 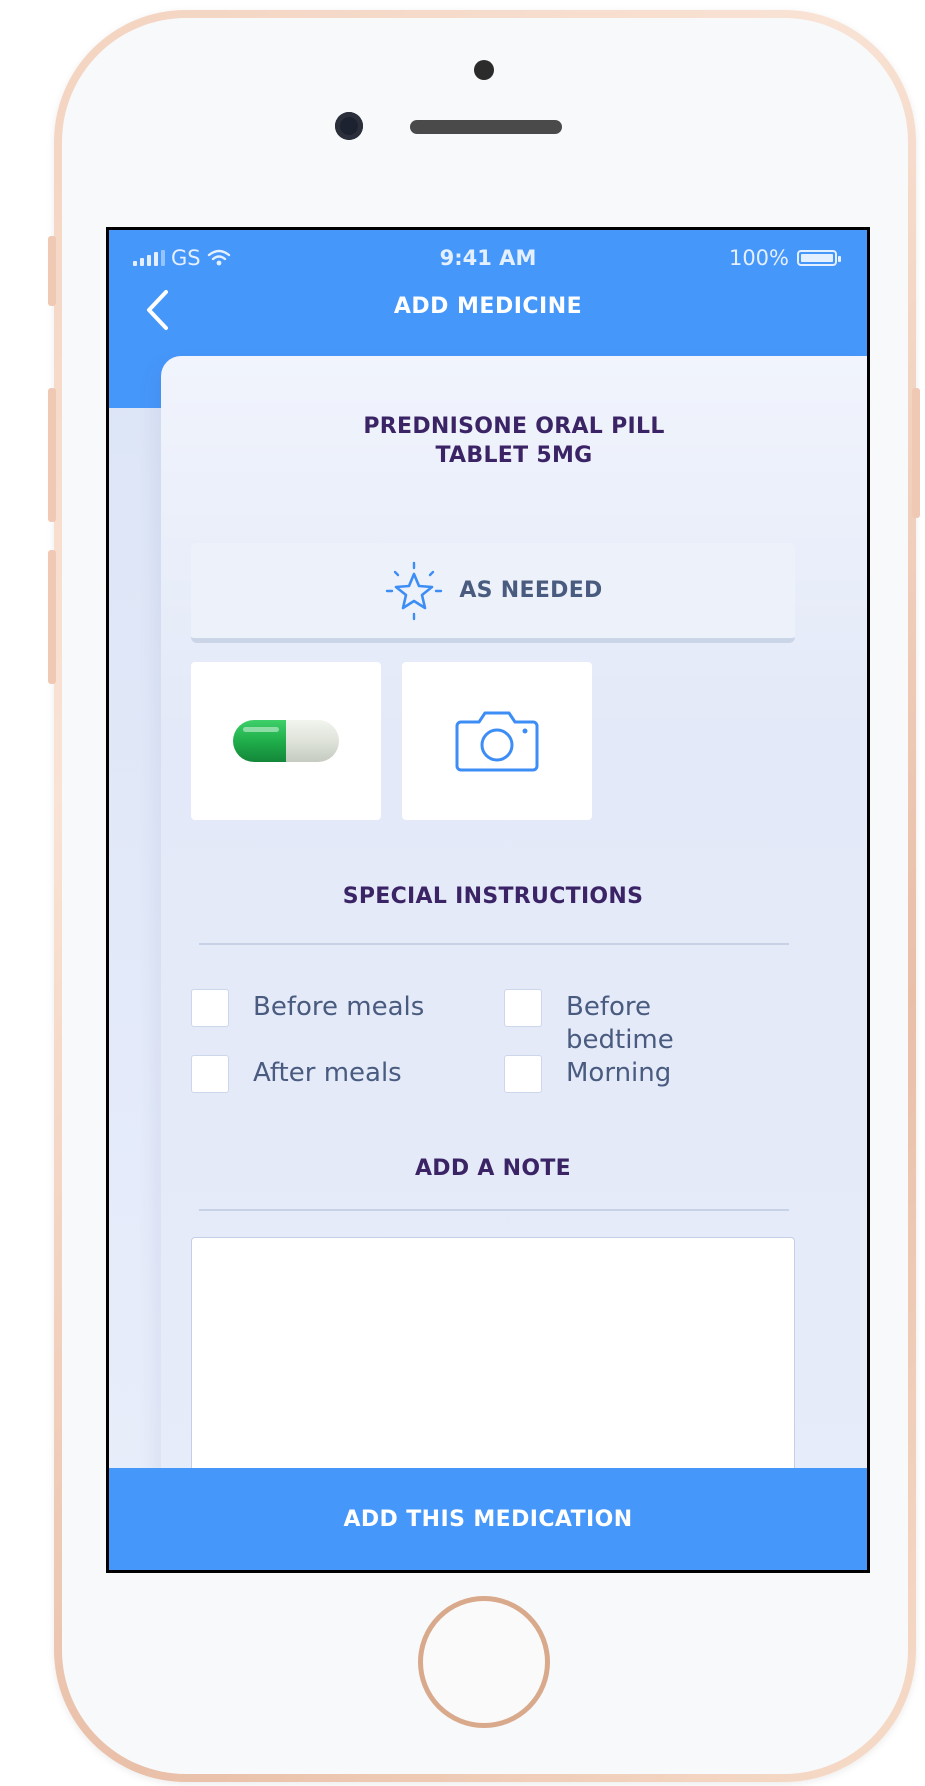 I want to click on battery-percent: 100%, so click(x=758, y=258).